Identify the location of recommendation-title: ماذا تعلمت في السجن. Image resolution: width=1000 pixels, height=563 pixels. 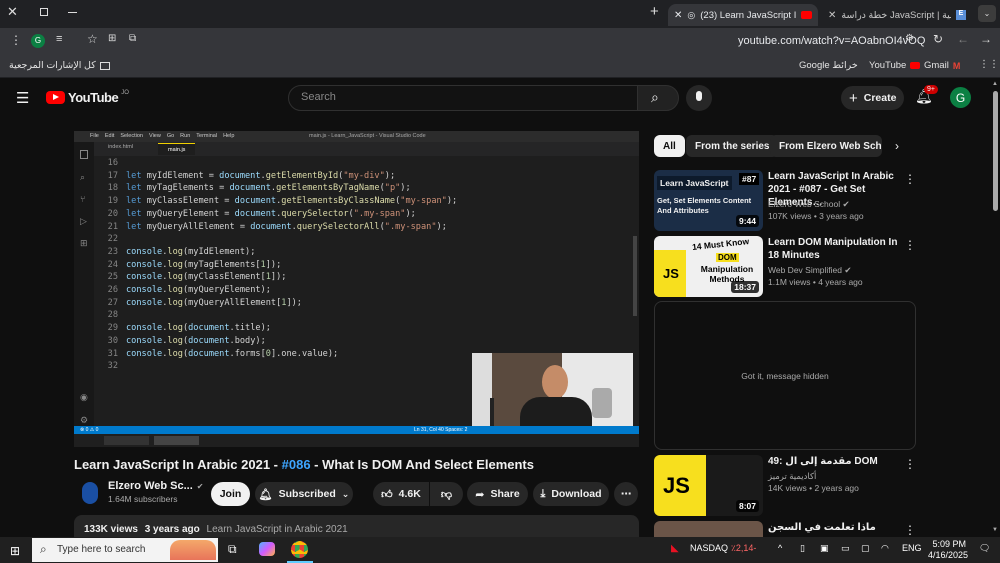
(838, 527).